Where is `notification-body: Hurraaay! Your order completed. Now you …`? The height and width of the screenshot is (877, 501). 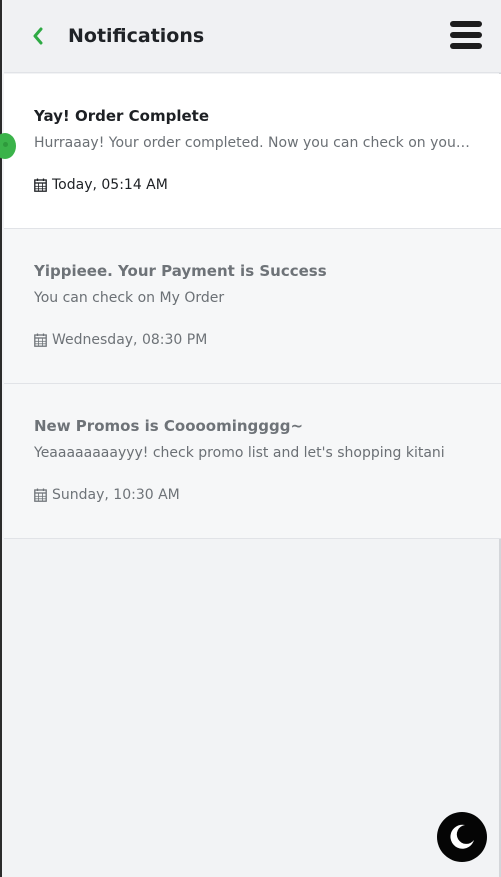
notification-body: Hurraaay! Your order completed. Now you … is located at coordinates (254, 143).